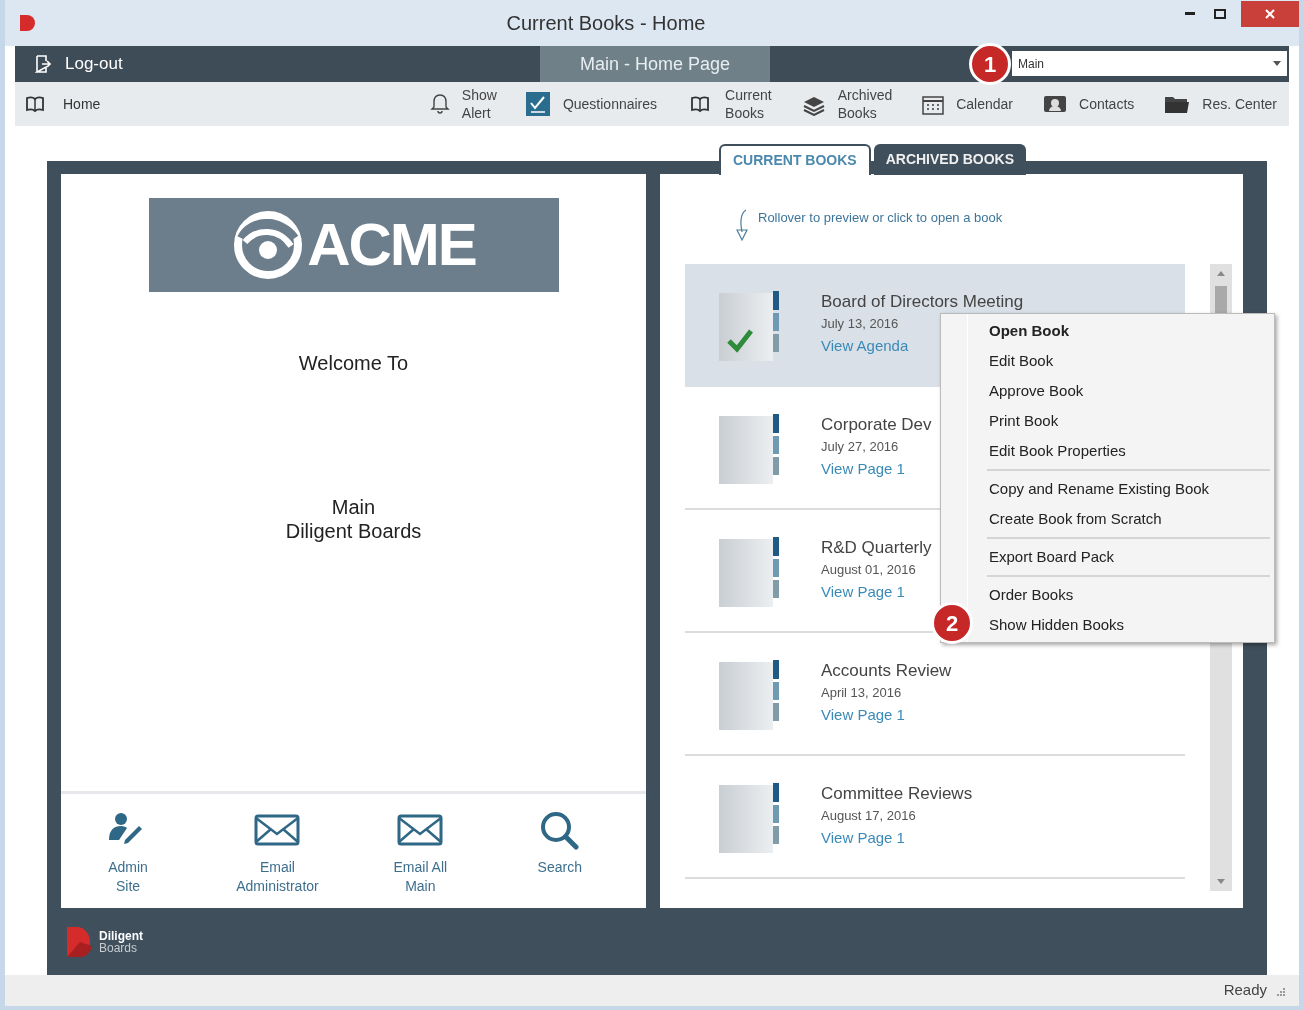  What do you see at coordinates (1220, 14) in the screenshot?
I see `maximize-icon` at bounding box center [1220, 14].